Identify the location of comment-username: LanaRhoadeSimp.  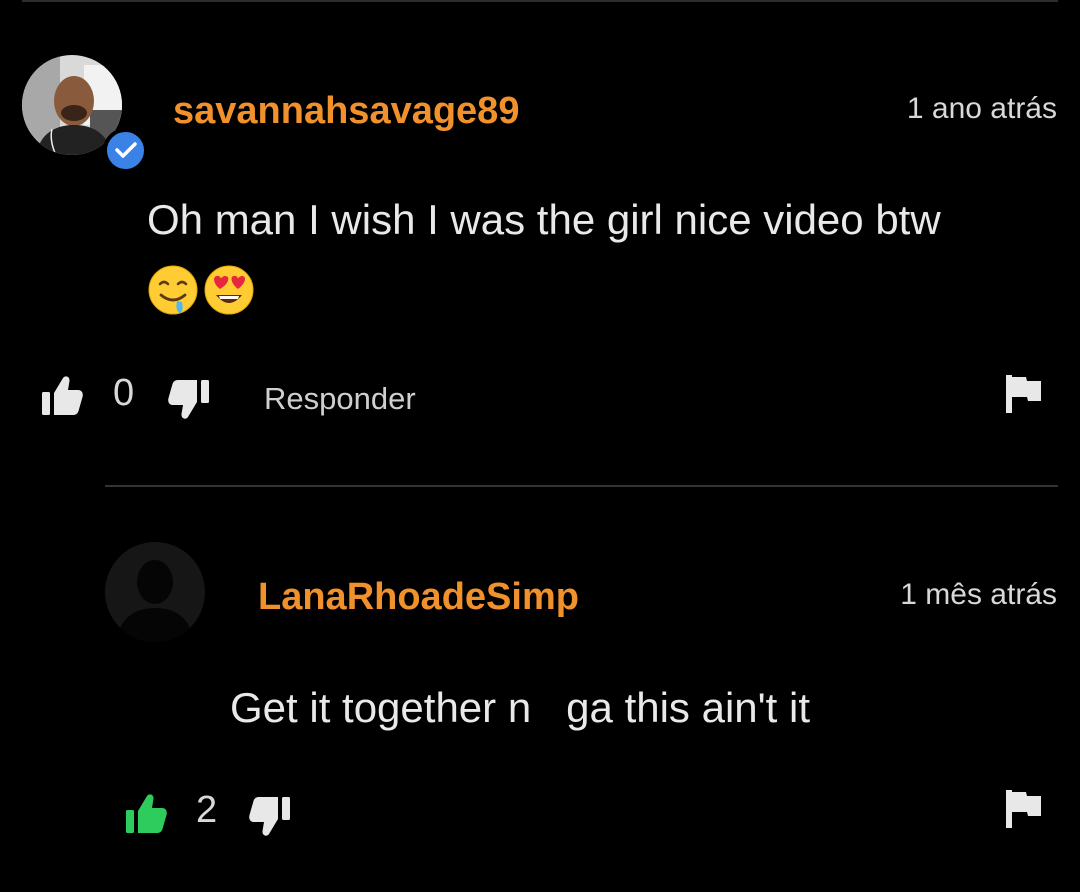
(418, 597).